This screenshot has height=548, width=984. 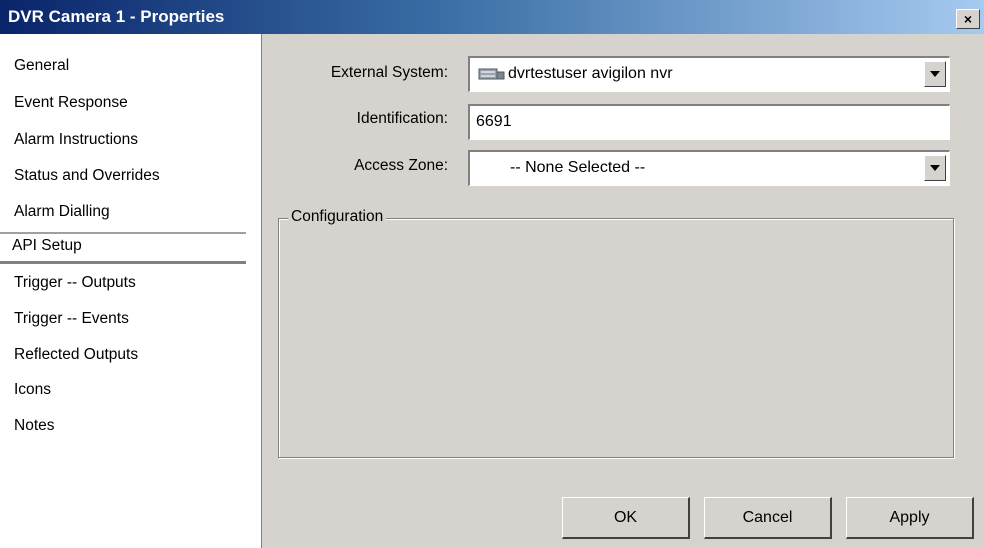 I want to click on external-system-label: External System:, so click(x=389, y=72).